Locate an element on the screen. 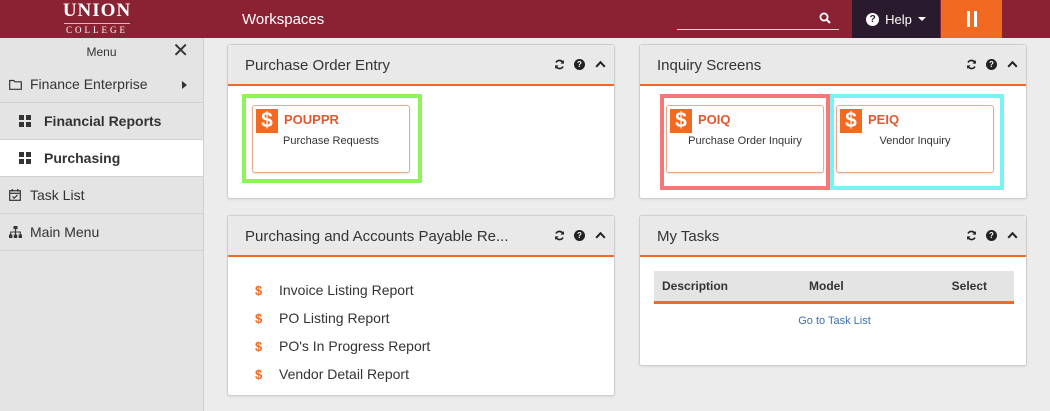 The height and width of the screenshot is (411, 1050). sidebar-item-financial-reports: Financial Reports is located at coordinates (101, 121).